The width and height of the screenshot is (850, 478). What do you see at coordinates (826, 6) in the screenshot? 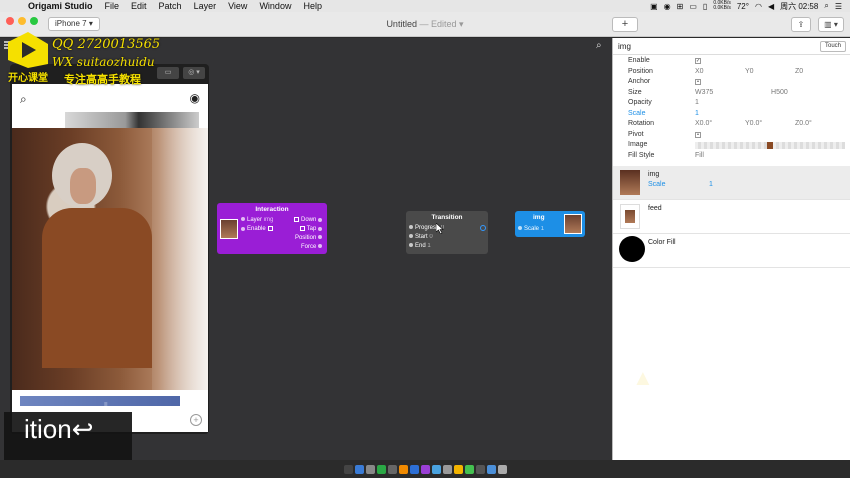
I see `spotlight-icon: ⌕` at bounding box center [826, 6].